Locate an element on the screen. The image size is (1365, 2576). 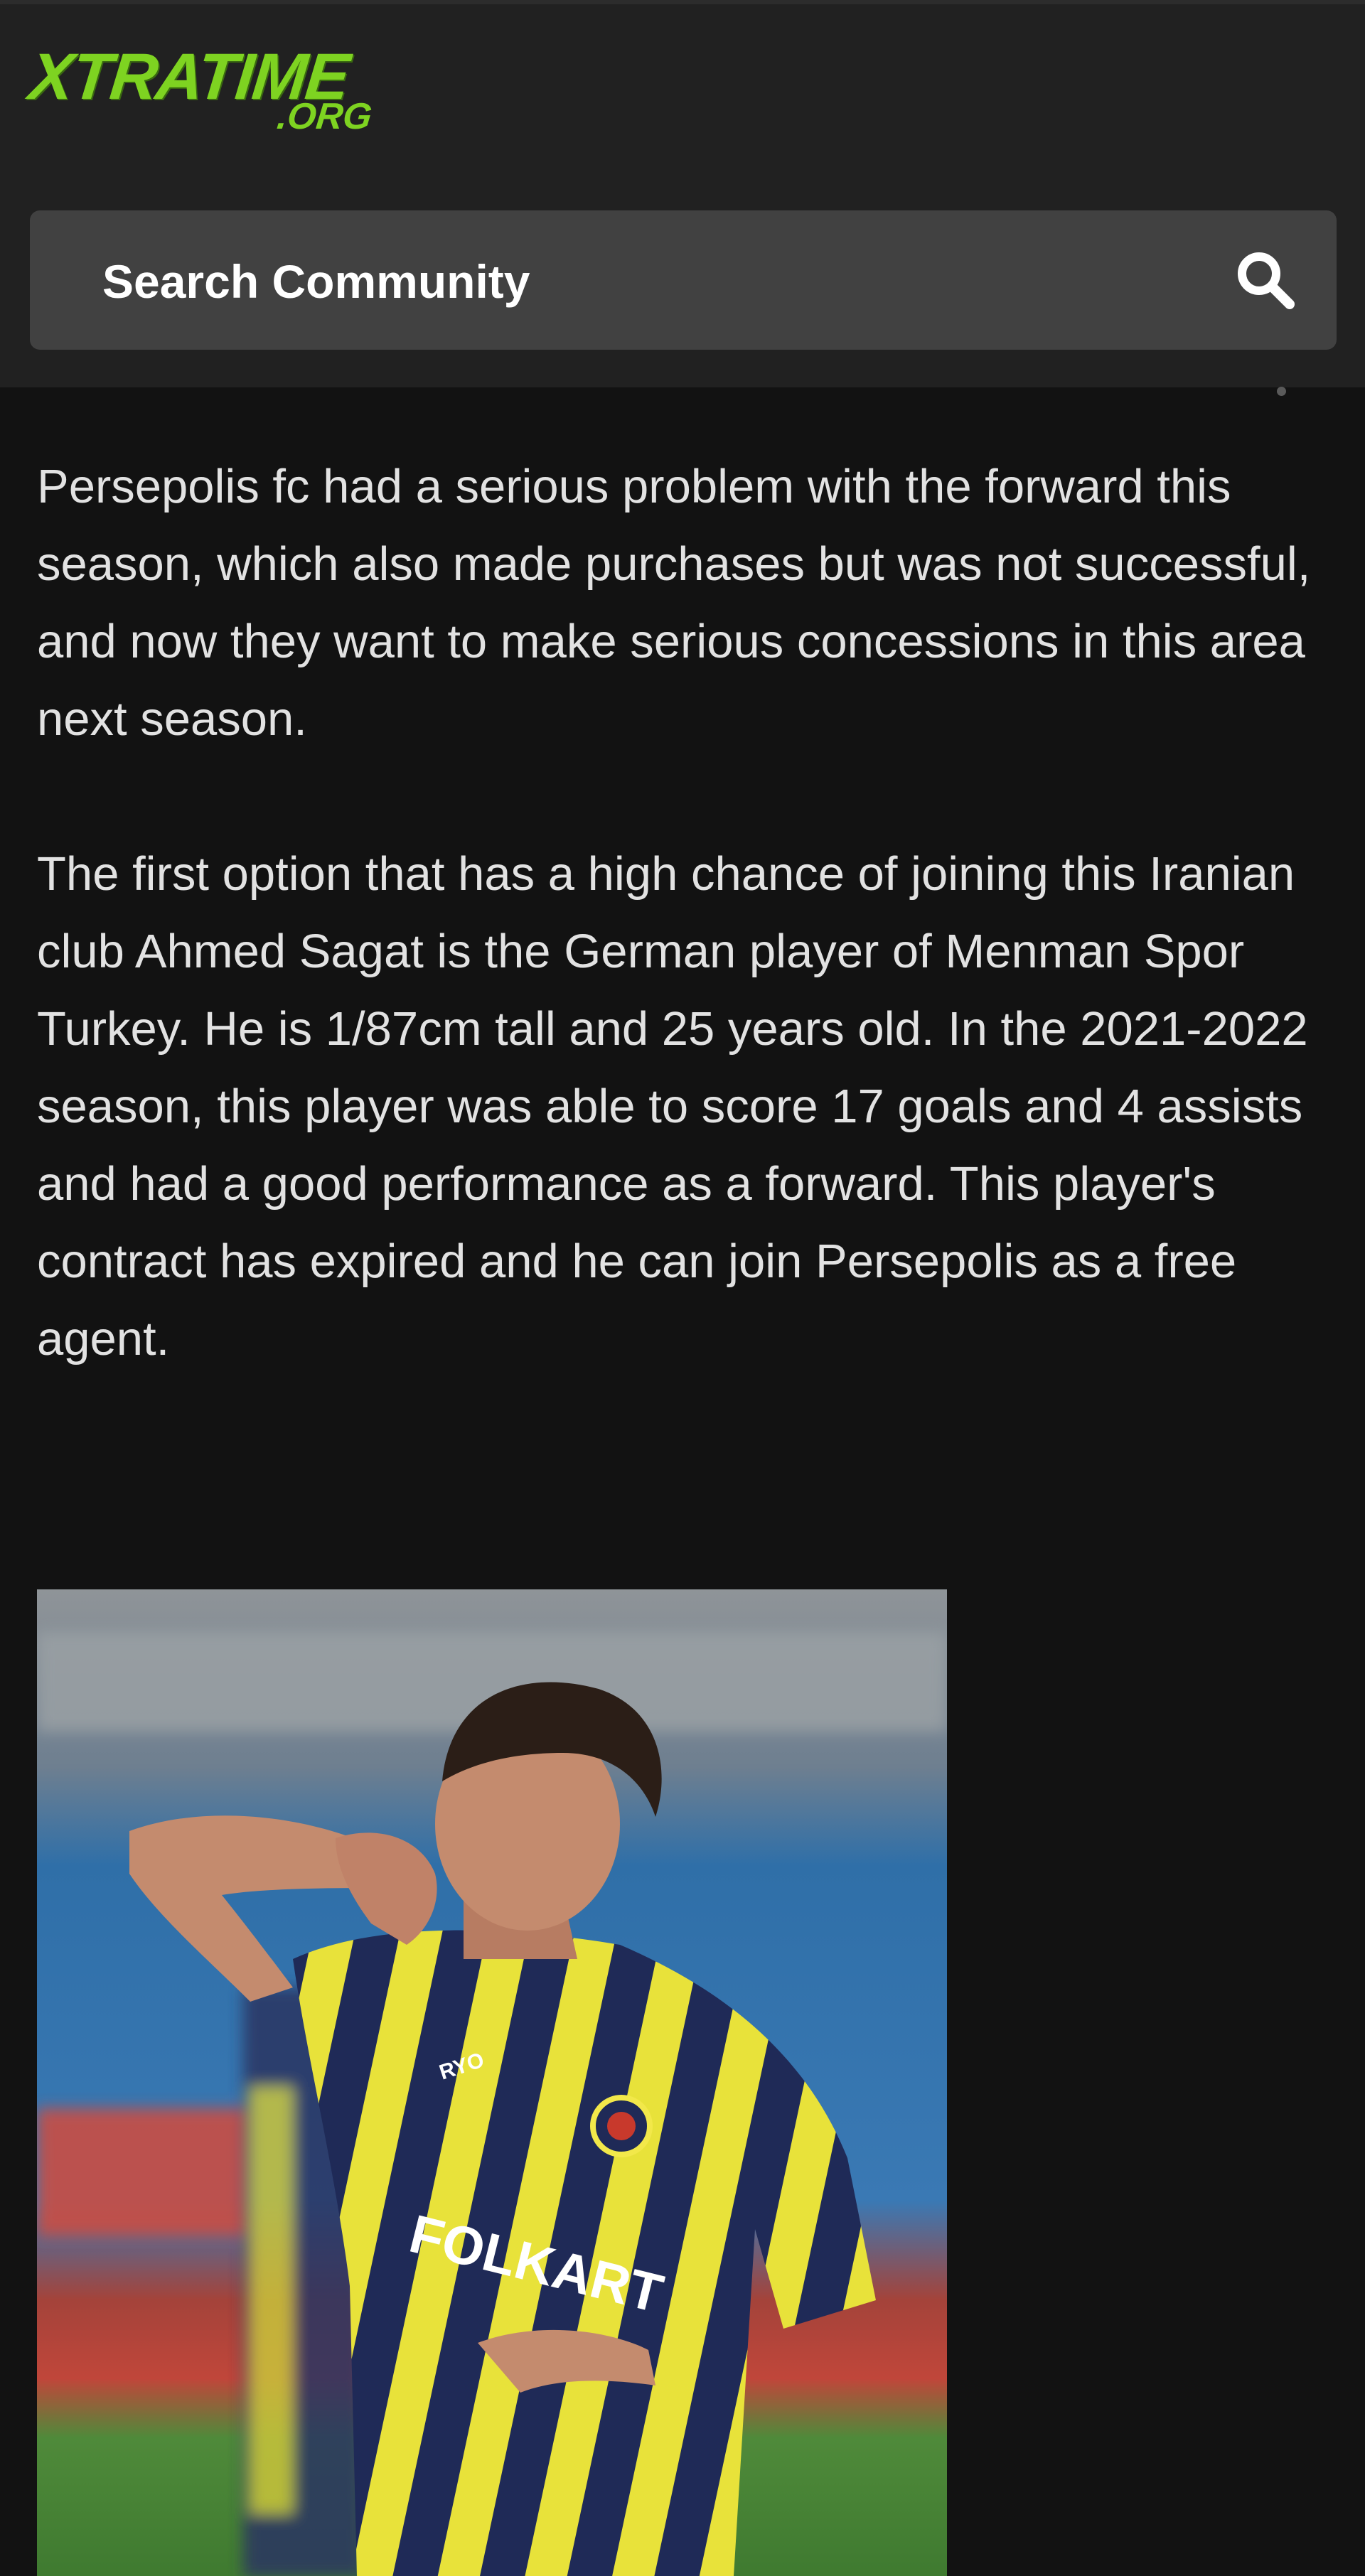
logo-domain: .ORG is located at coordinates (324, 116).